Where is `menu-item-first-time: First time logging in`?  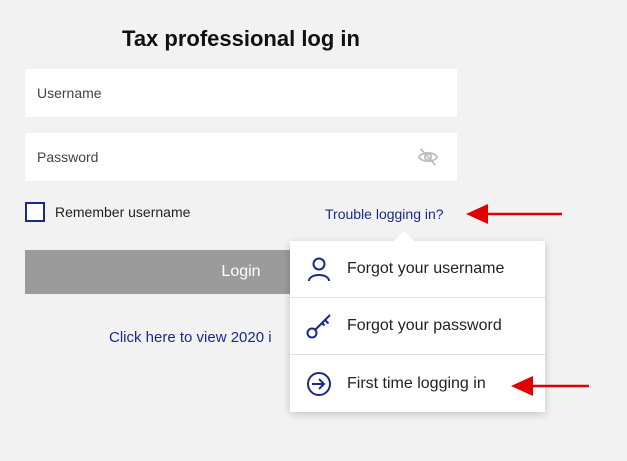
menu-item-first-time: First time logging in is located at coordinates (417, 383).